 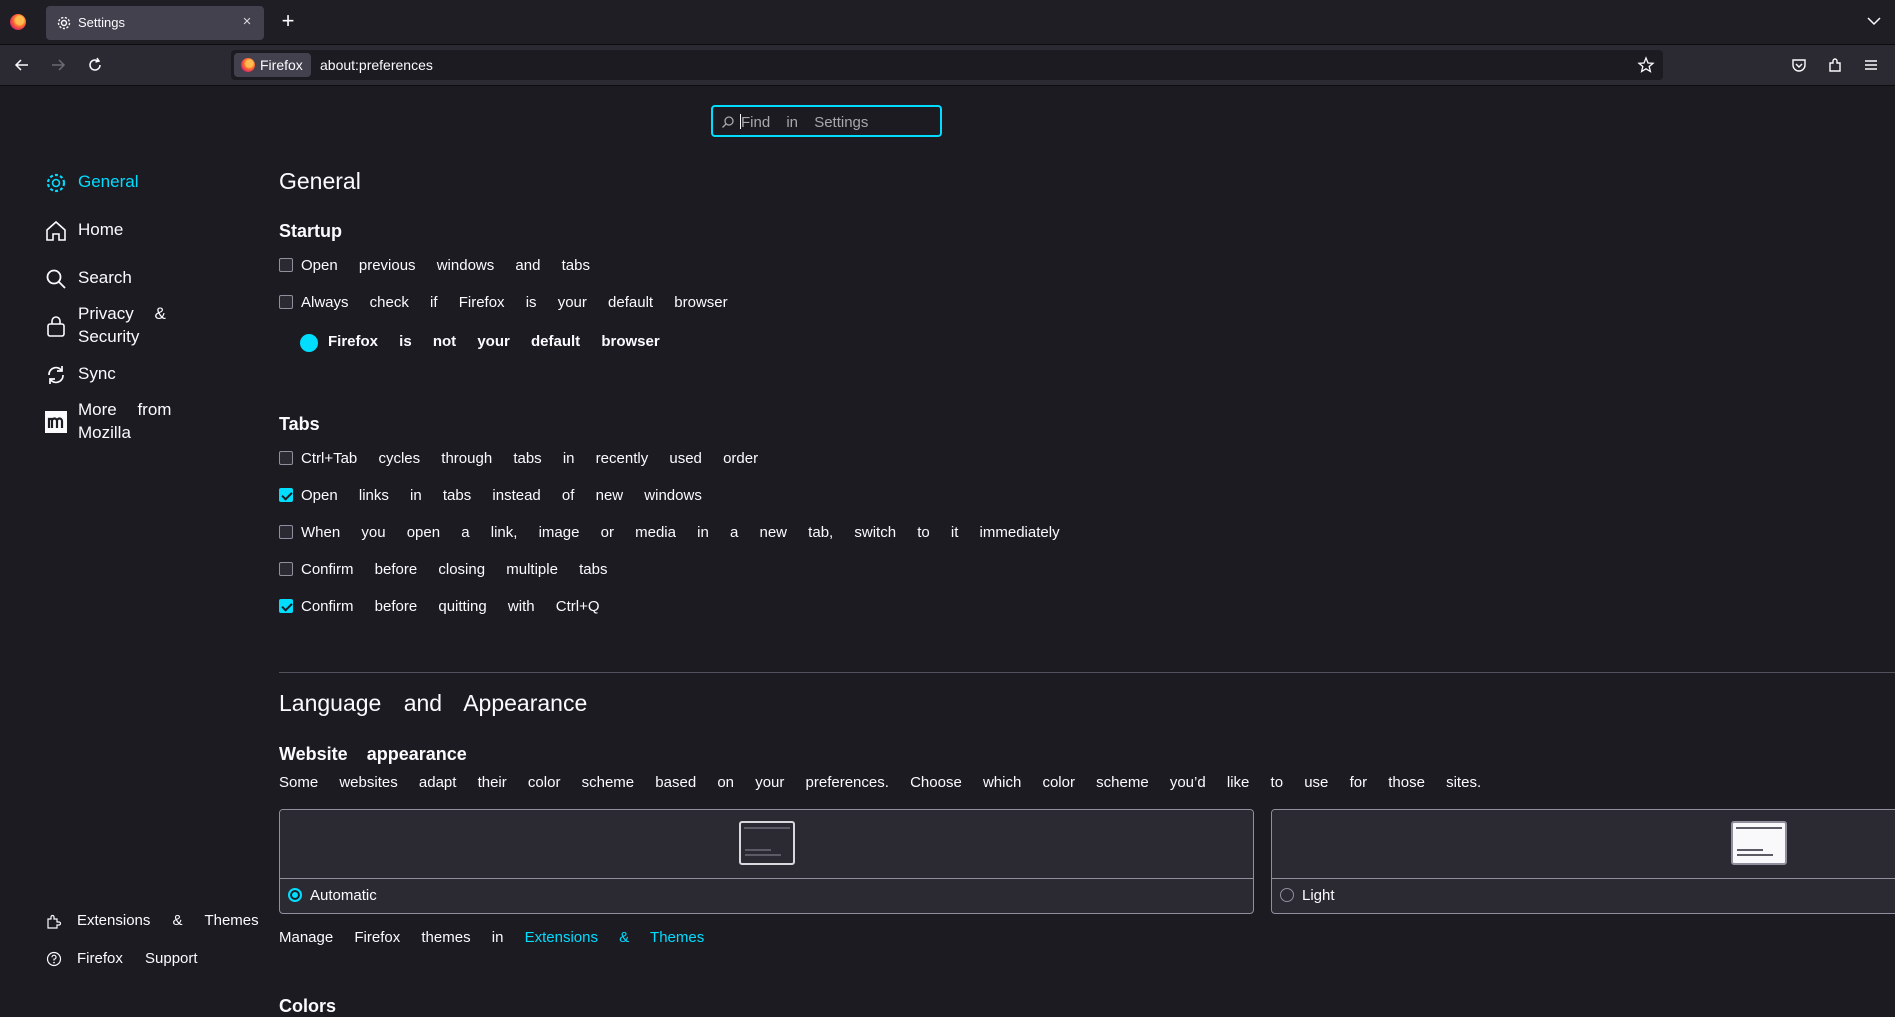 I want to click on tab-title: Settings, so click(x=101, y=22).